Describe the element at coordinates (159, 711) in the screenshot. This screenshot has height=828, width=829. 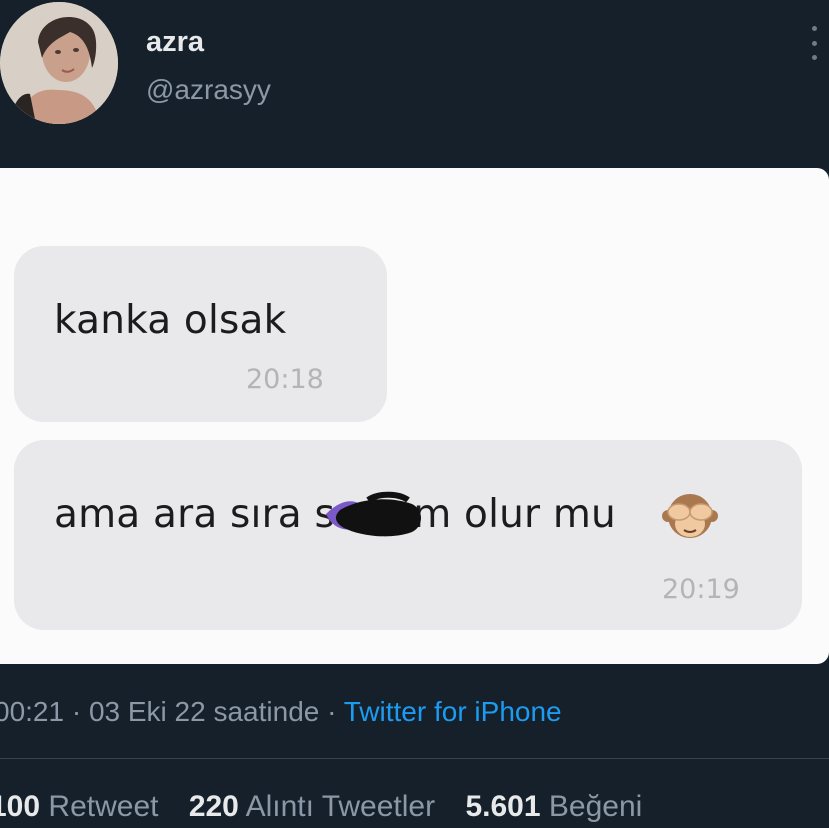
I see `tweet-timestamp: 00:21 · 03 Eki 22 saatinde` at that location.